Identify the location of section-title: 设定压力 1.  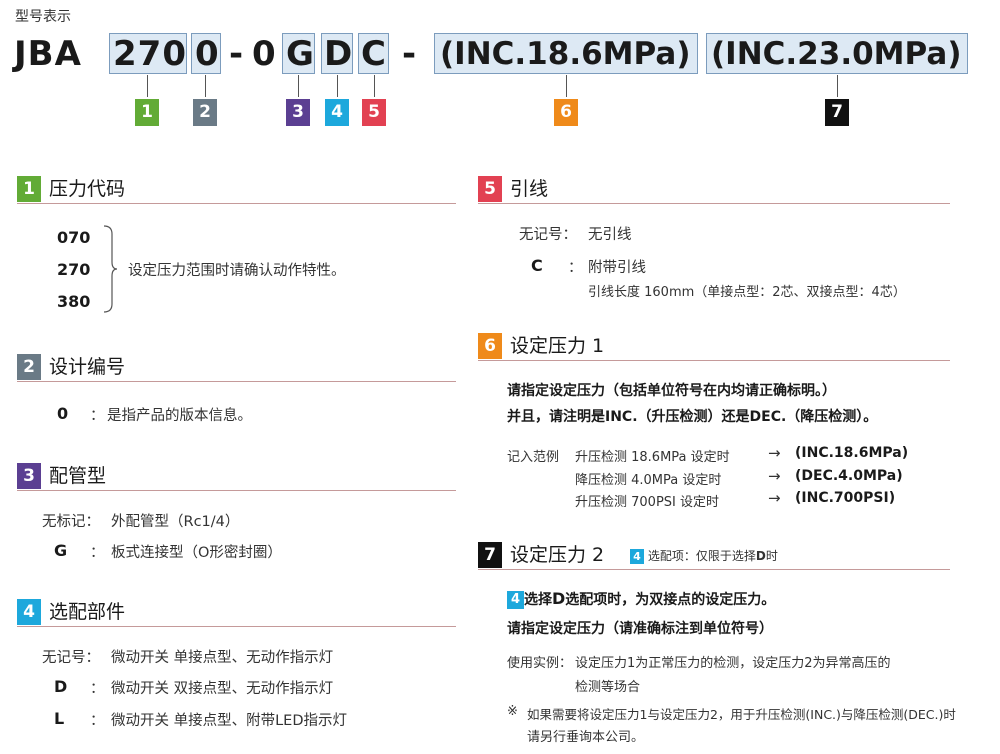
(557, 346).